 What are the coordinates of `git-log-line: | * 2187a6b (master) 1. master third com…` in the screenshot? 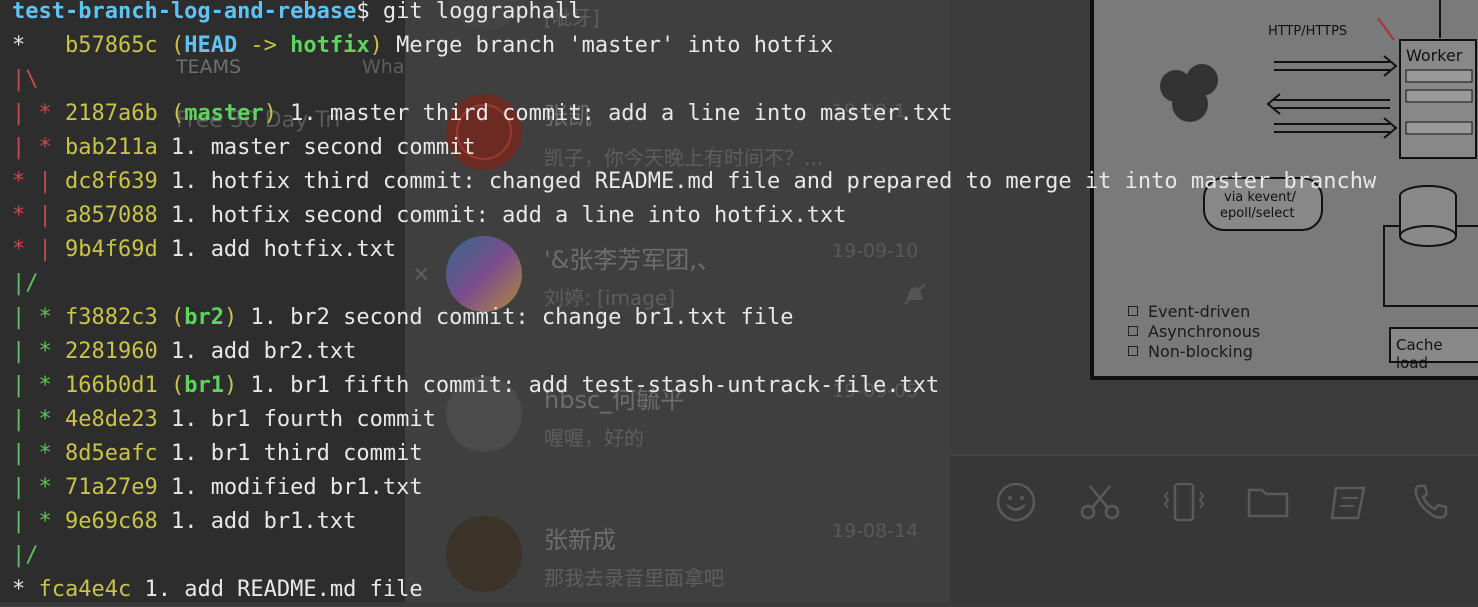 It's located at (482, 114).